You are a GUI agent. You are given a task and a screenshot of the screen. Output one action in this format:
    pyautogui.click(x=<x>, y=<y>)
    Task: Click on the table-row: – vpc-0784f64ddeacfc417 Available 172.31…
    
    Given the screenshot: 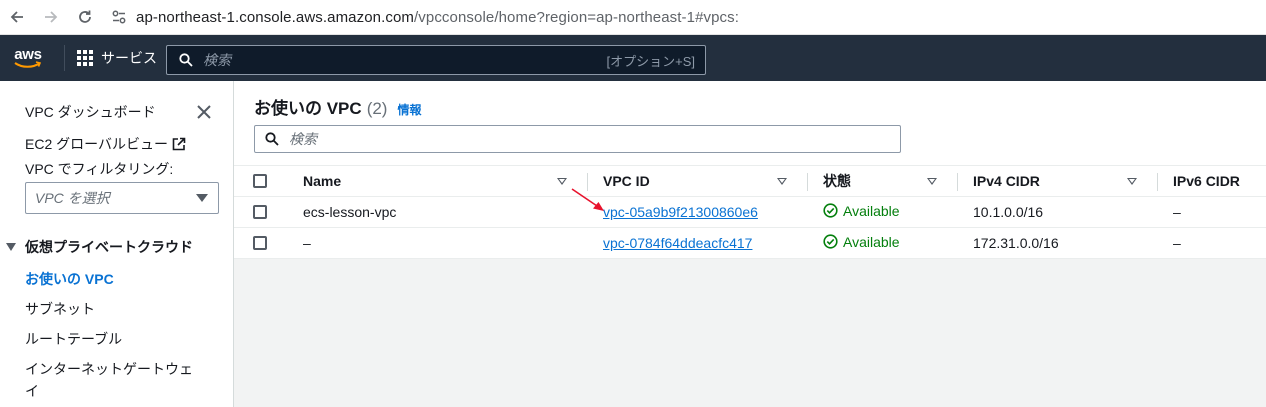 What is the action you would take?
    pyautogui.click(x=750, y=243)
    